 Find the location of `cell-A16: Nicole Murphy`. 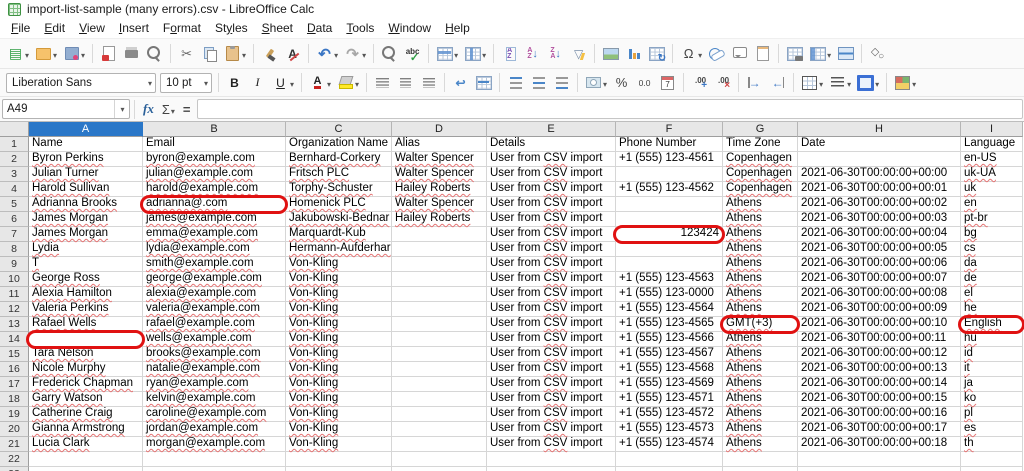

cell-A16: Nicole Murphy is located at coordinates (86, 369).